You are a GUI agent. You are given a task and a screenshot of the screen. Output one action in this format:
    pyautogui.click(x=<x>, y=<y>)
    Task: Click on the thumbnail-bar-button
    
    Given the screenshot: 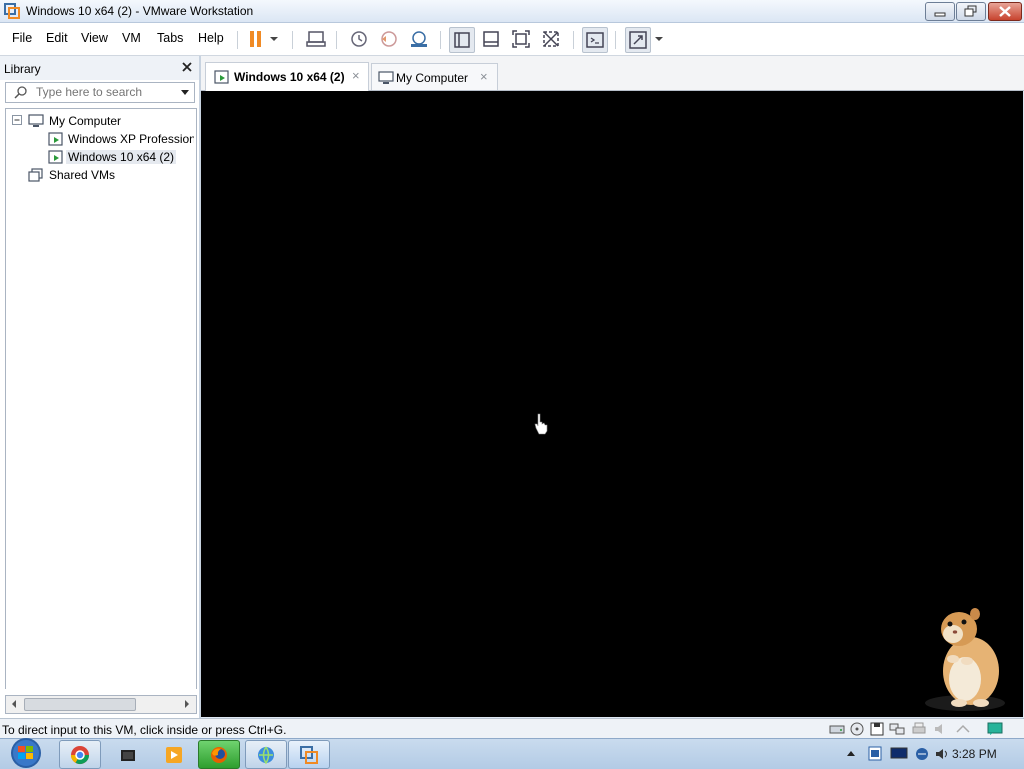 What is the action you would take?
    pyautogui.click(x=491, y=39)
    